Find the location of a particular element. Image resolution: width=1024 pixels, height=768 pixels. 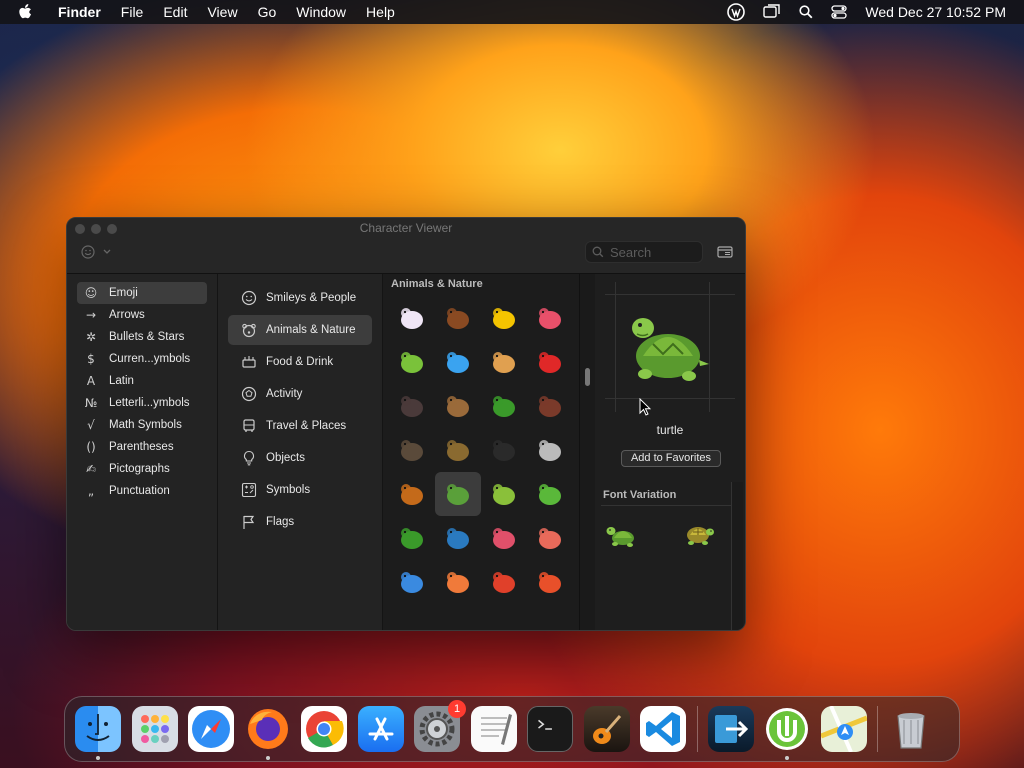

emoji-lobster is located at coordinates (504, 582).